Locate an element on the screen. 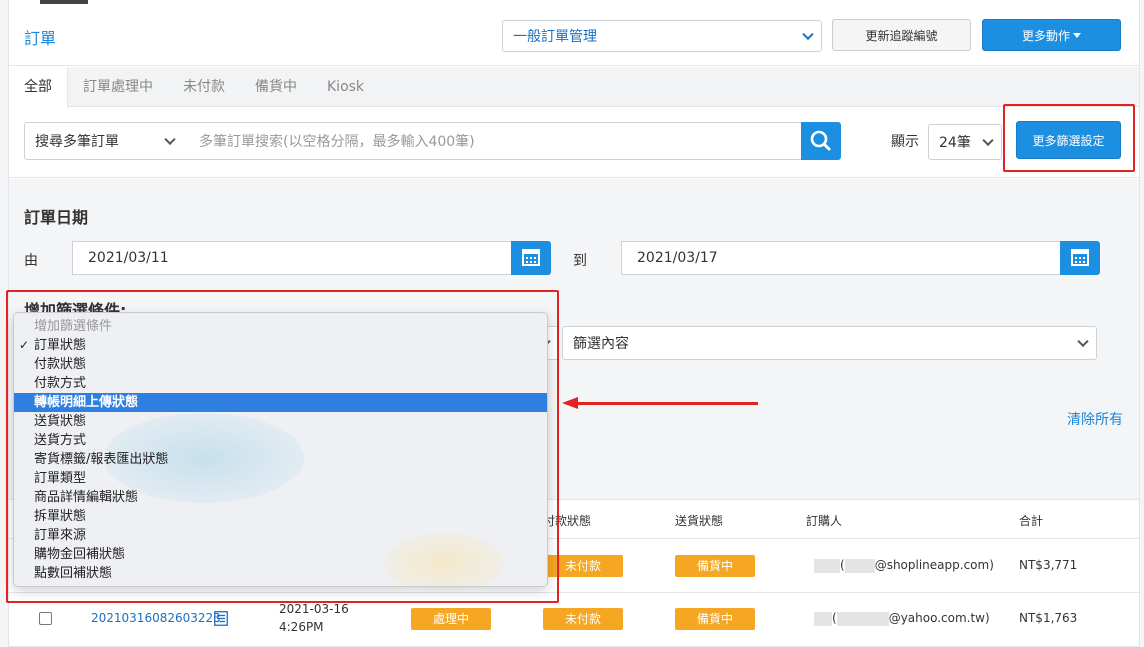  from-label: 由 is located at coordinates (31, 261).